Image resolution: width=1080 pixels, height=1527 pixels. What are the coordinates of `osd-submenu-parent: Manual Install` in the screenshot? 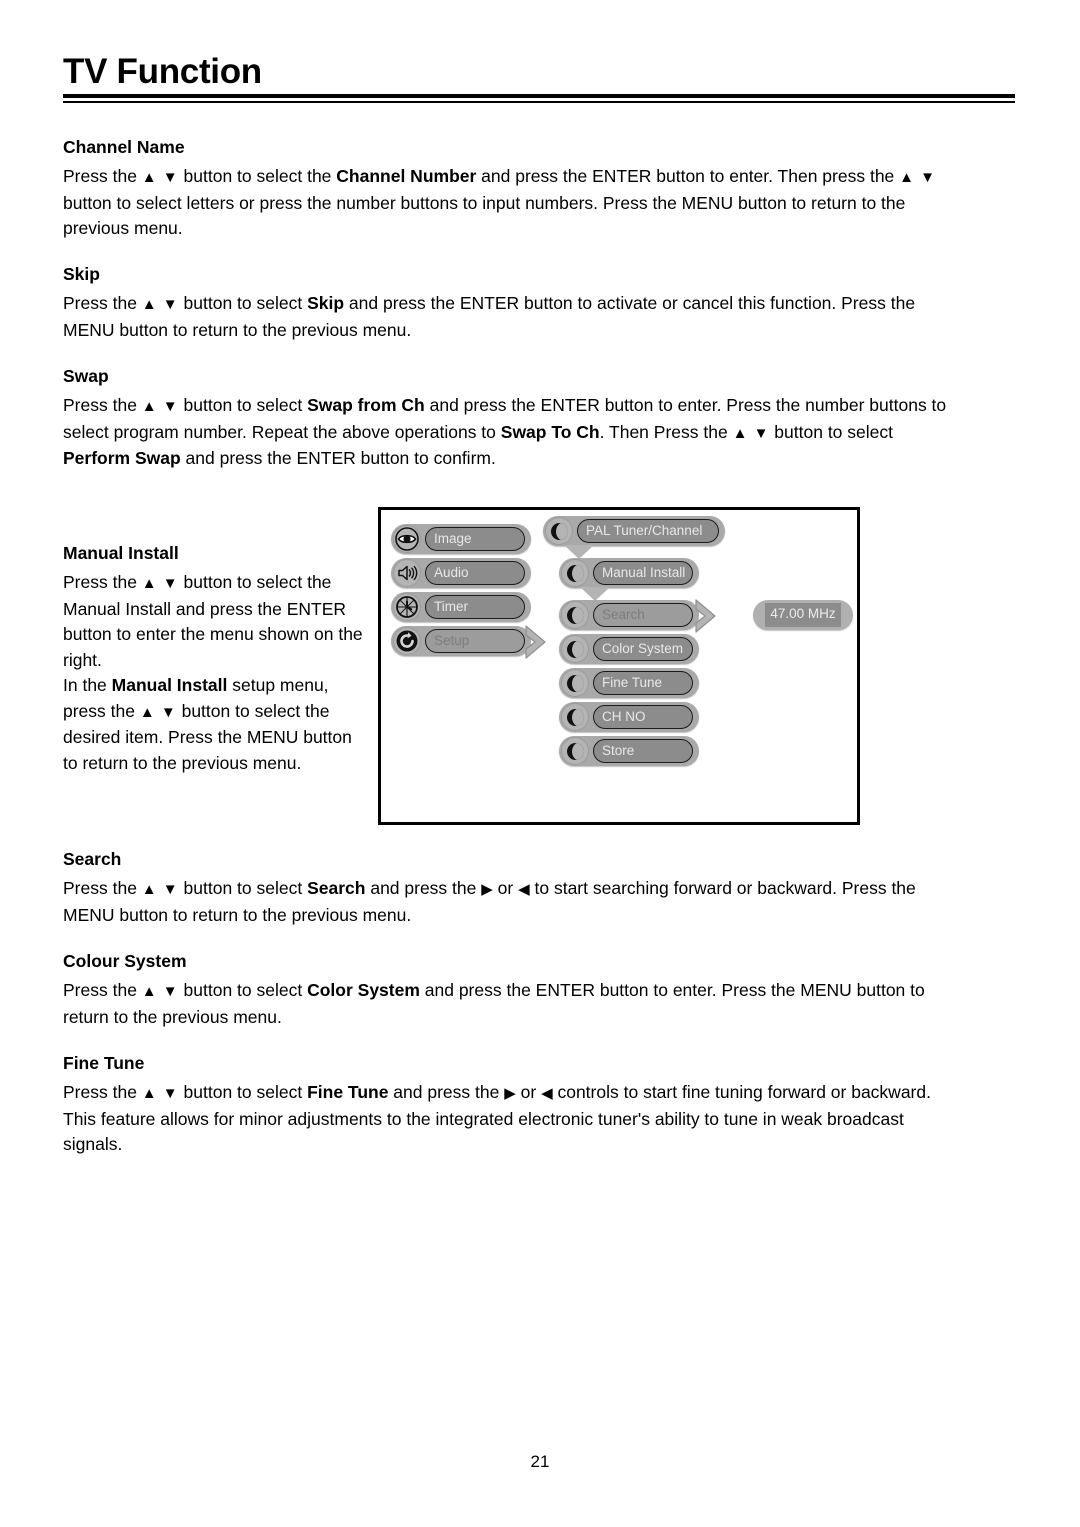 It's located at (629, 573).